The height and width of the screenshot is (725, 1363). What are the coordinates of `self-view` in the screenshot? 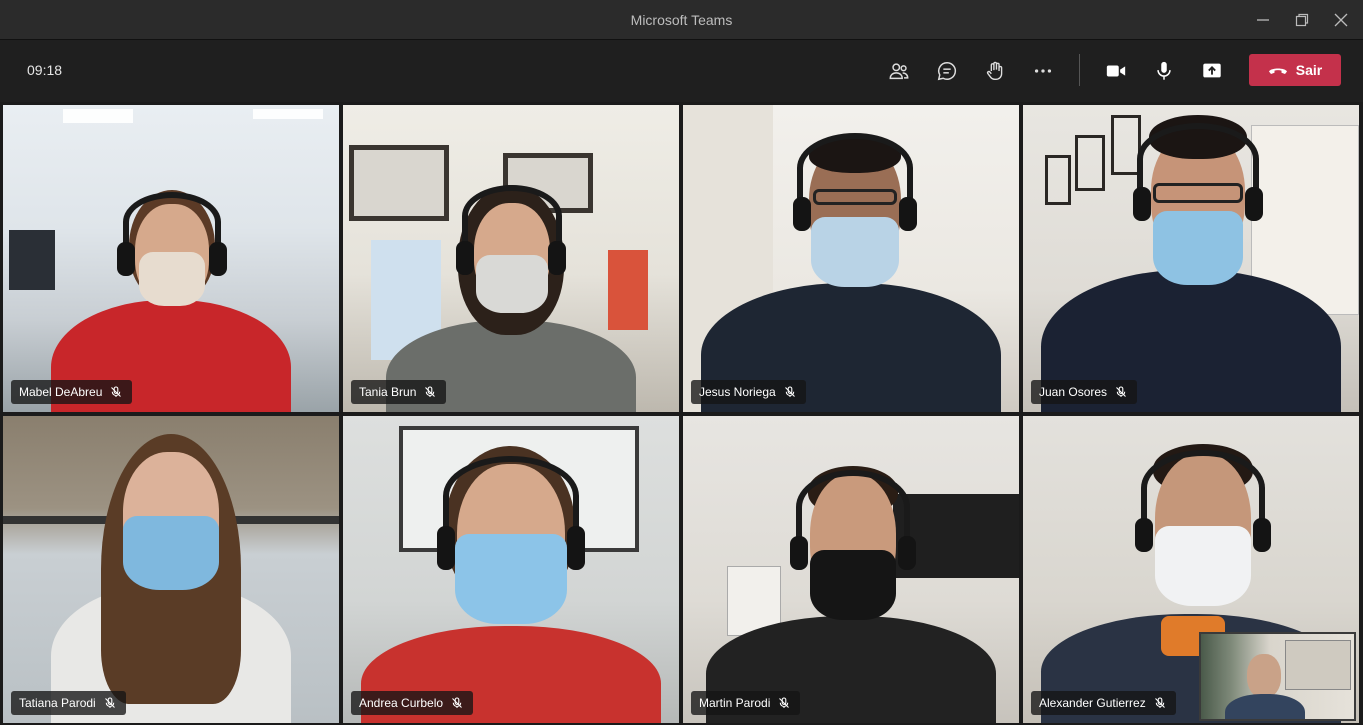 It's located at (1277, 676).